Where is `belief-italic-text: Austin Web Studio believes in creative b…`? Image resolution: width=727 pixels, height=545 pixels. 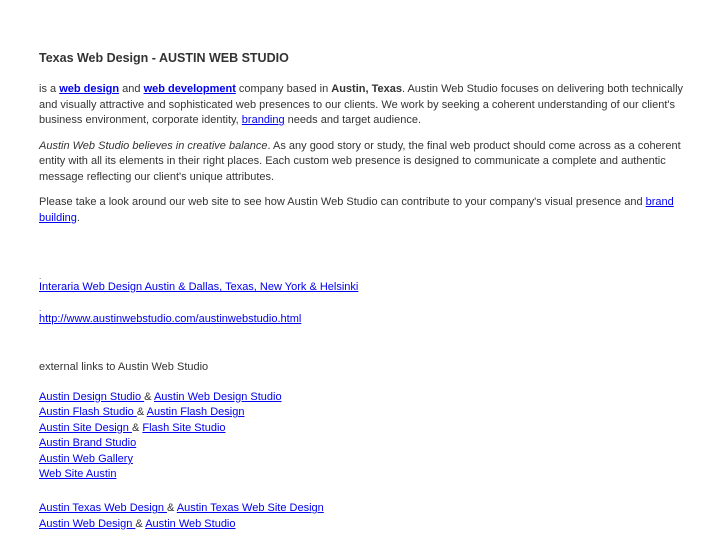 belief-italic-text: Austin Web Studio believes in creative b… is located at coordinates (153, 145).